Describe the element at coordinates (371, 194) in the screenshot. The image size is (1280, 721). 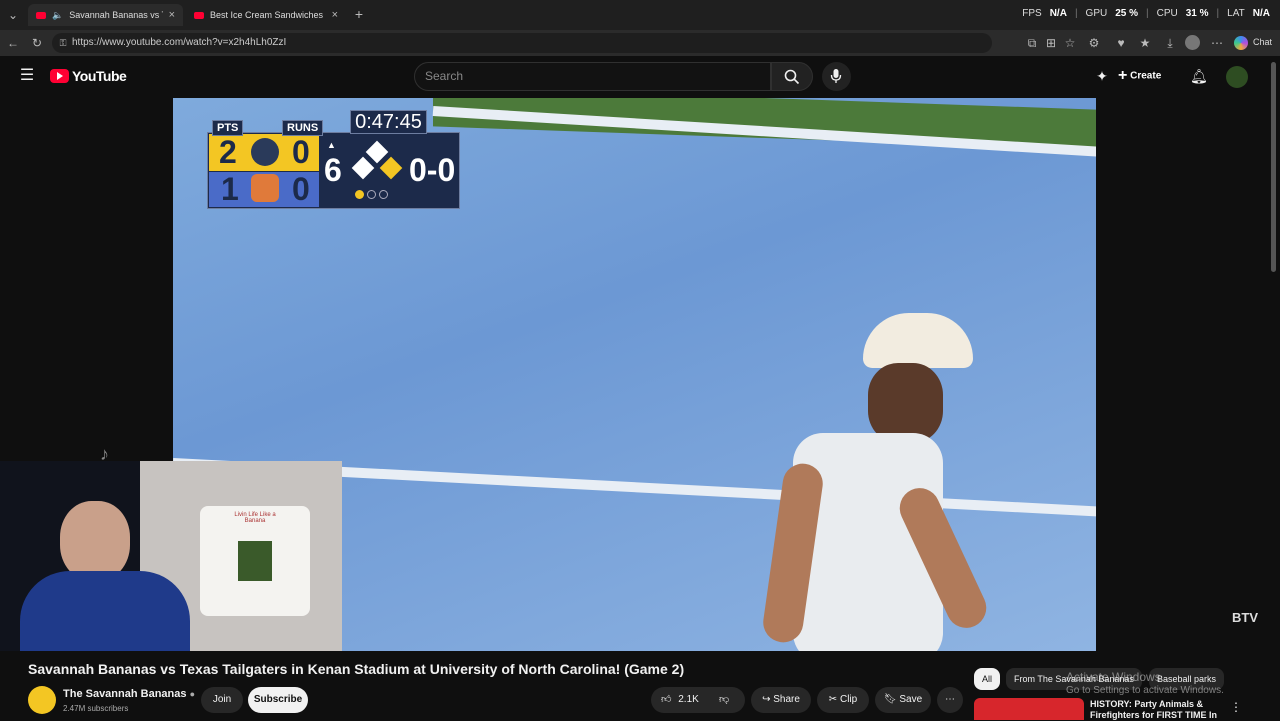
I see `outs-indicator` at that location.